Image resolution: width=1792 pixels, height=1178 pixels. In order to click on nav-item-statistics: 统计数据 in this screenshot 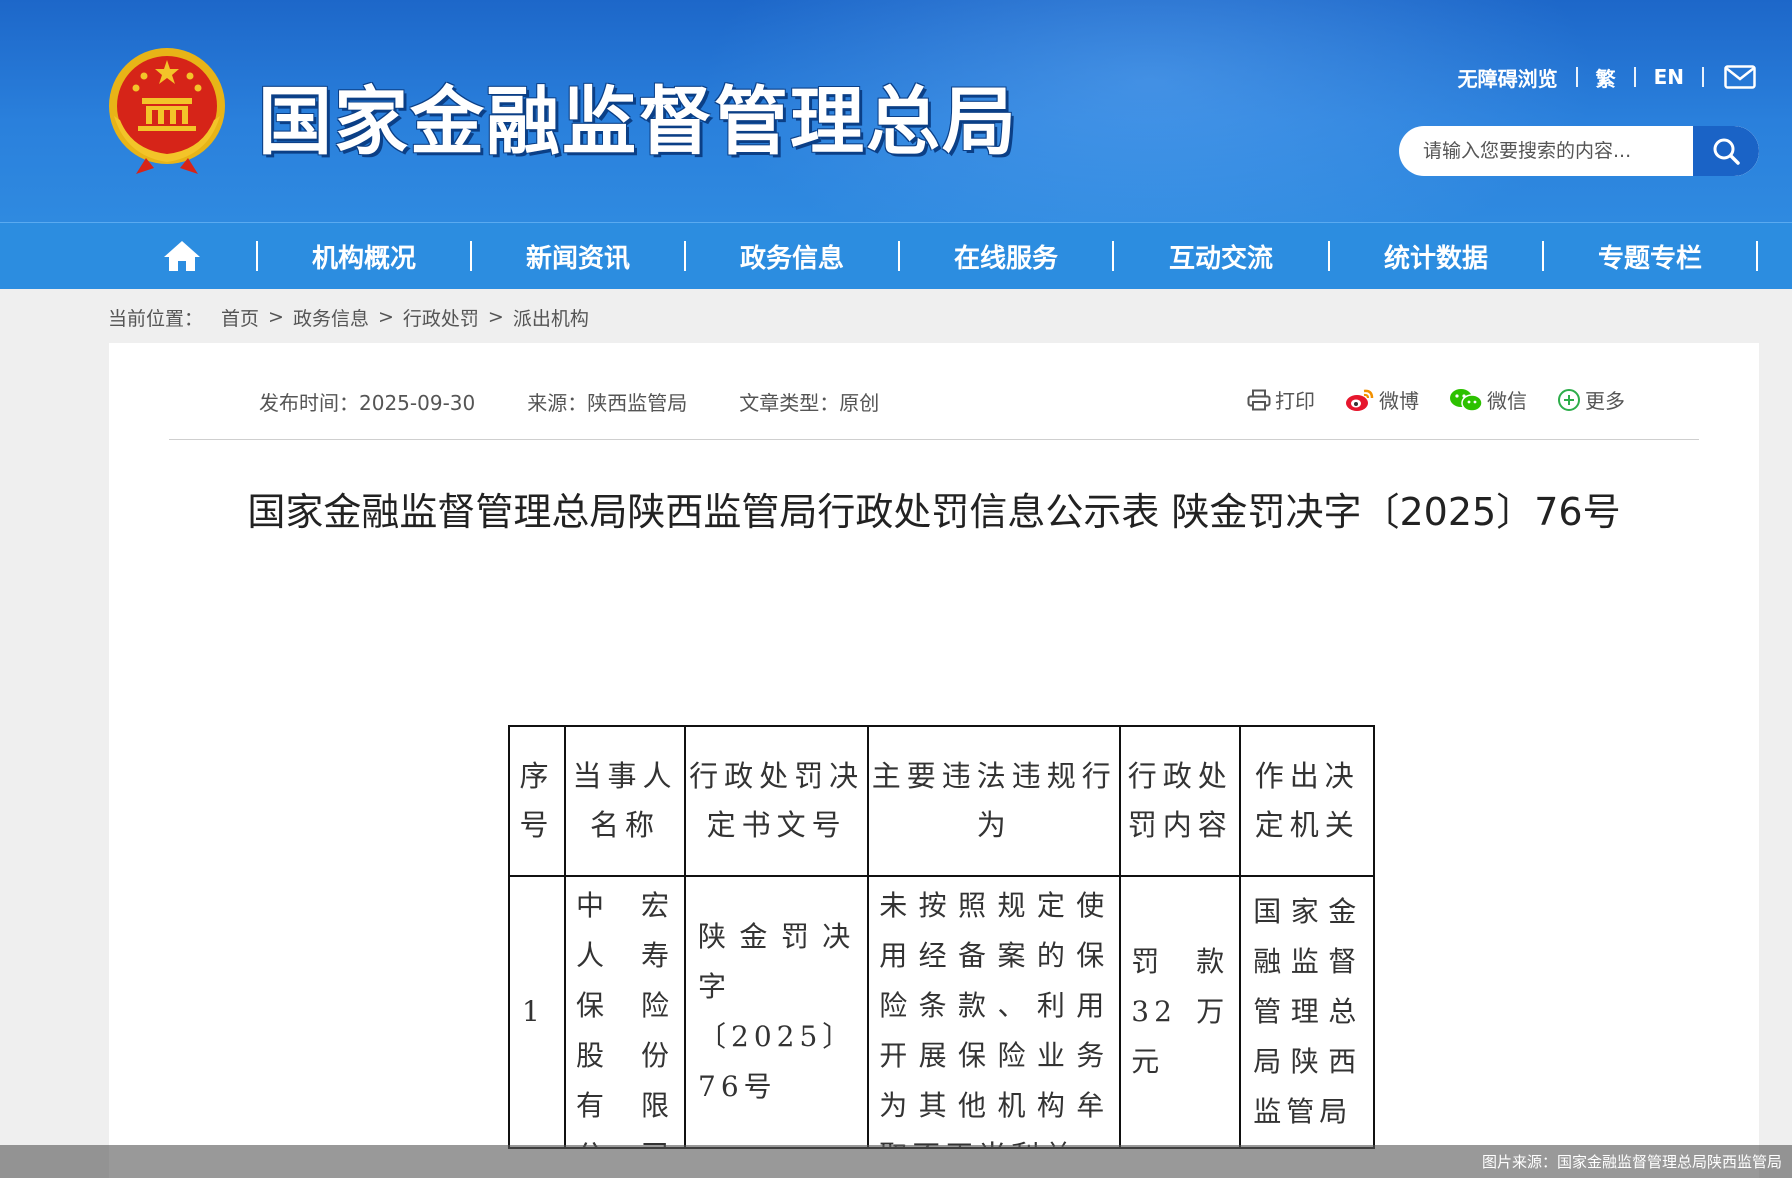, I will do `click(1436, 256)`.